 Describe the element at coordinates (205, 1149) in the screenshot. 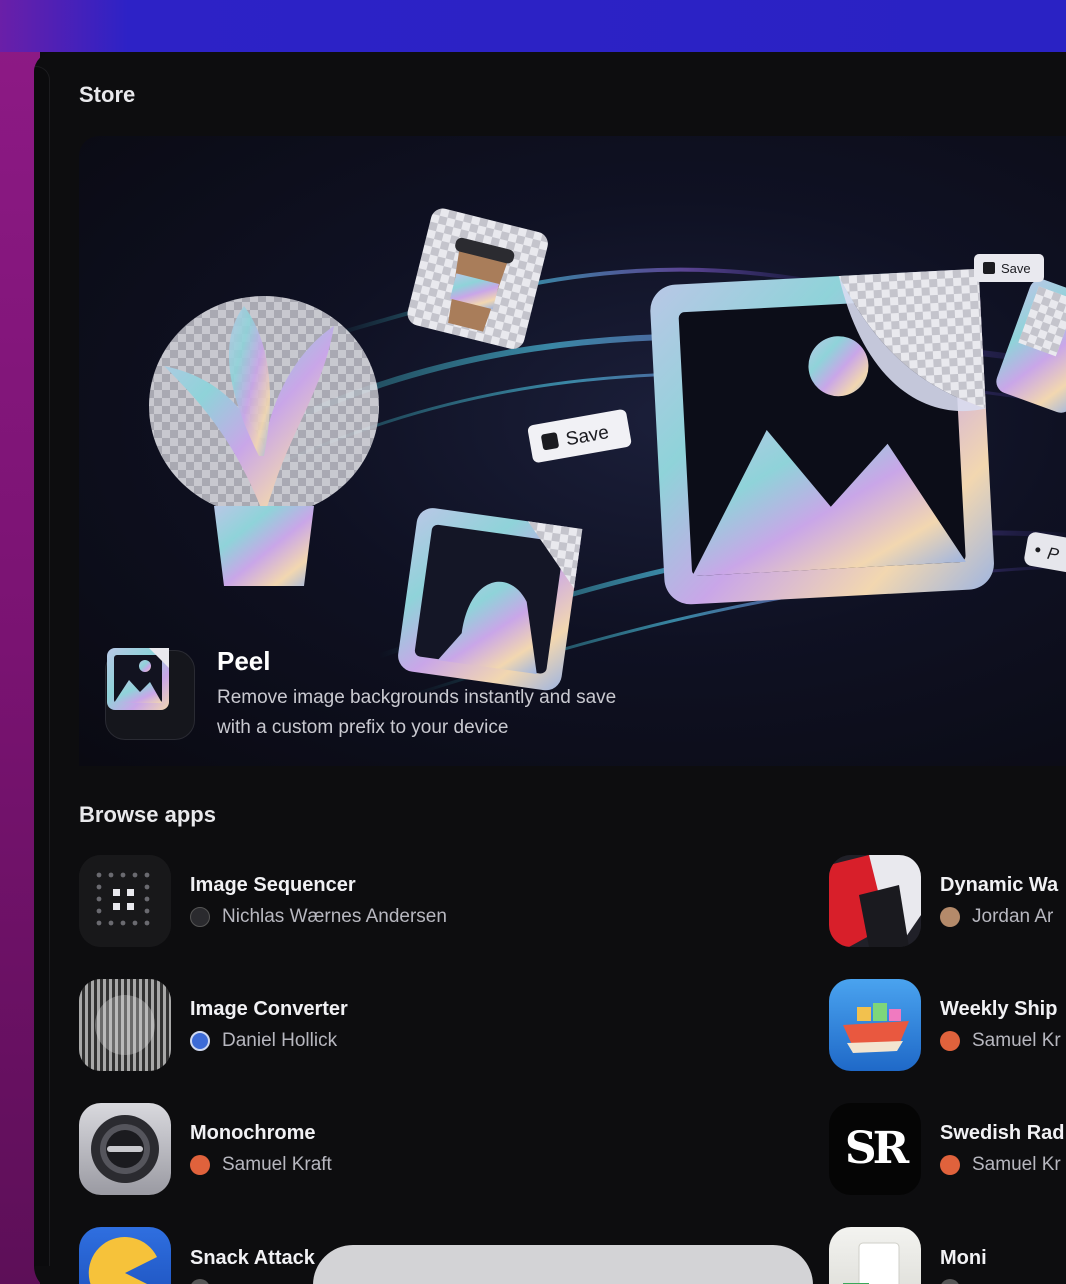

I see `list-item: Monochrome Samuel Kraft` at that location.